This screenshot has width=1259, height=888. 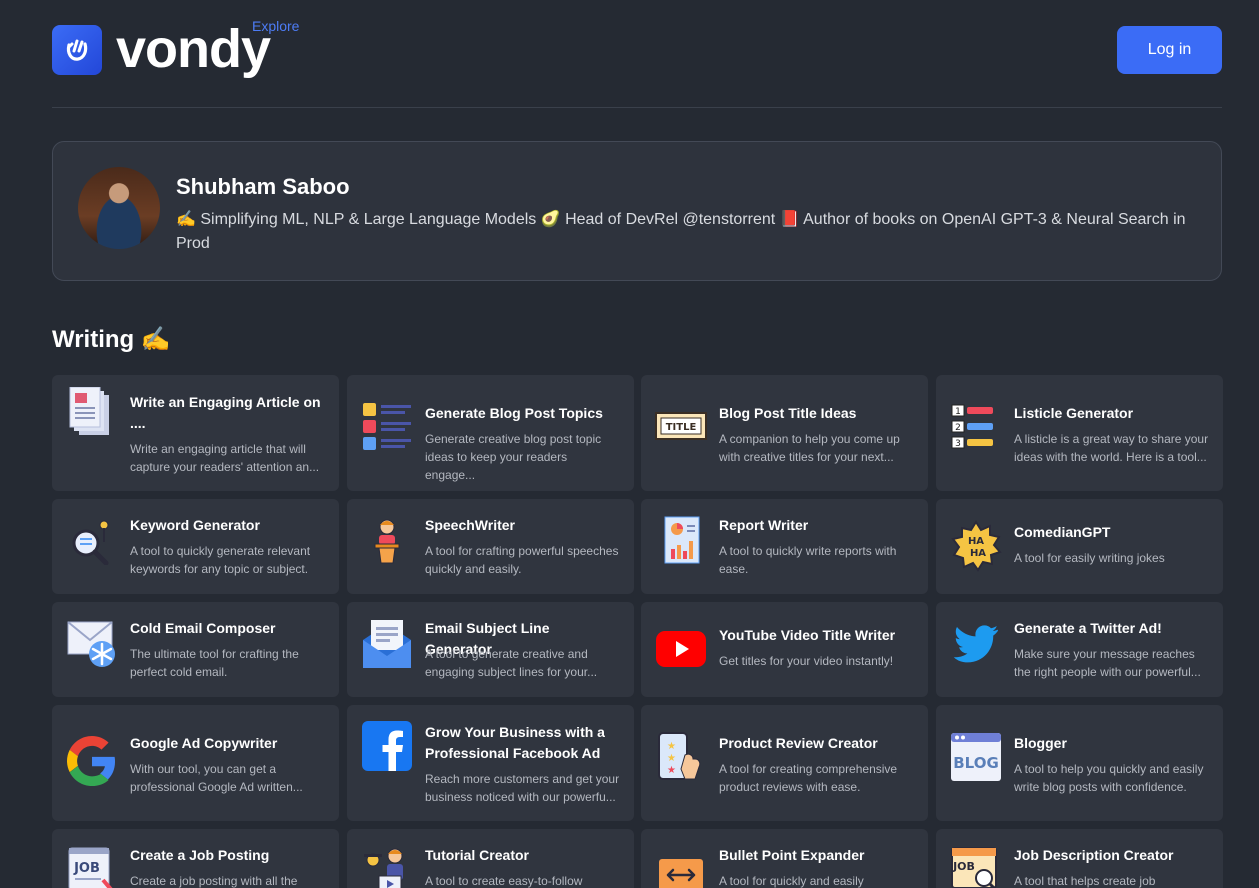 I want to click on open-envelope-icon, so click(x=387, y=644).